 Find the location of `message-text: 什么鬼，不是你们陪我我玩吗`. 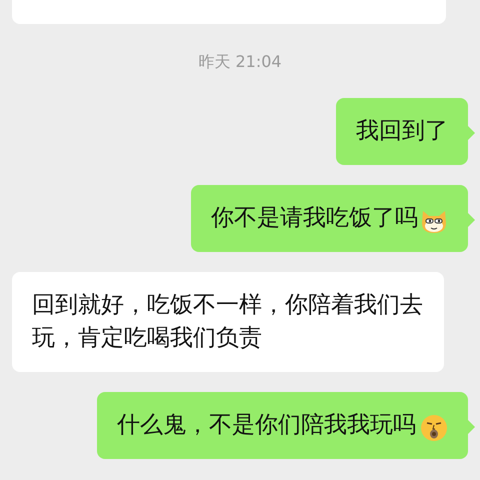

message-text: 什么鬼，不是你们陪我我玩吗 is located at coordinates (266, 425).